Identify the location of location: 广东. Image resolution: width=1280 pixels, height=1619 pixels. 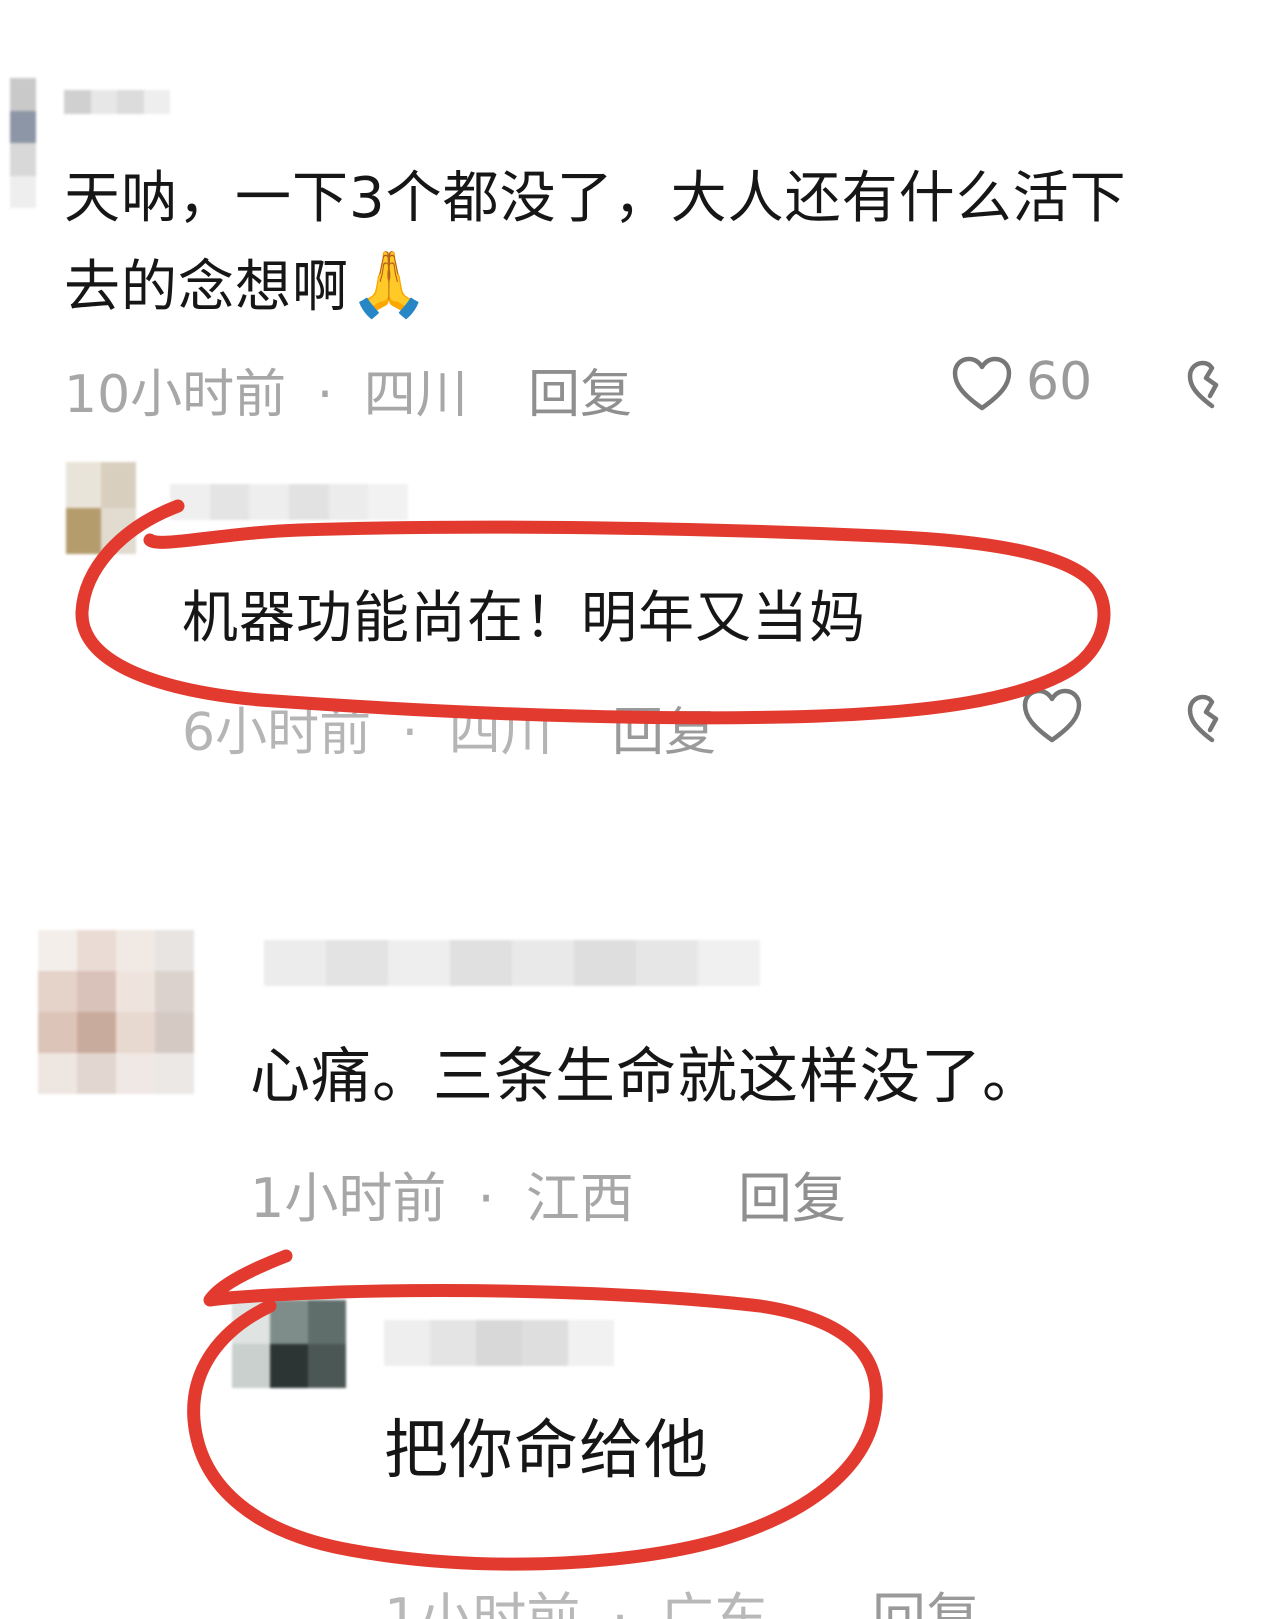
(713, 1603).